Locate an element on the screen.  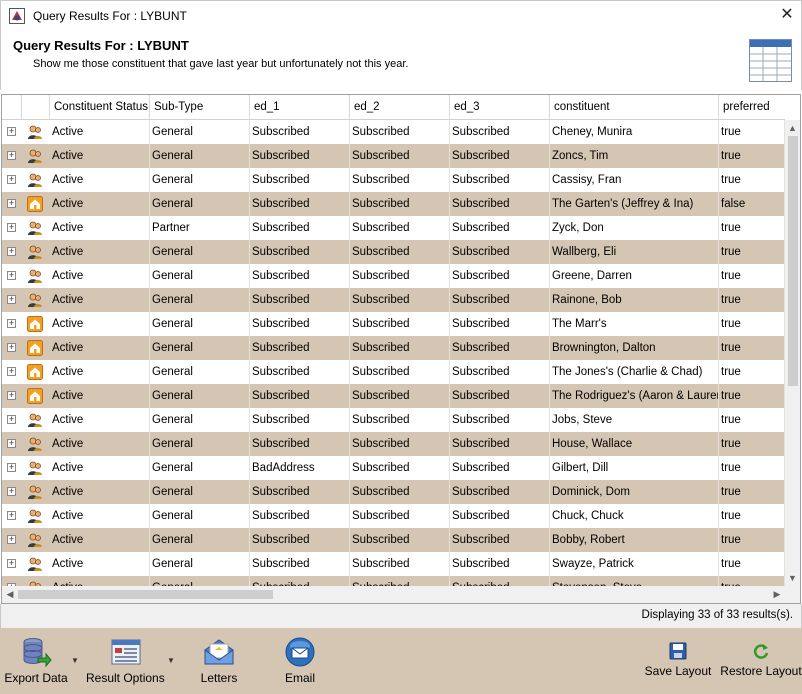
scroll-right-icon: ▶ is located at coordinates (777, 594).